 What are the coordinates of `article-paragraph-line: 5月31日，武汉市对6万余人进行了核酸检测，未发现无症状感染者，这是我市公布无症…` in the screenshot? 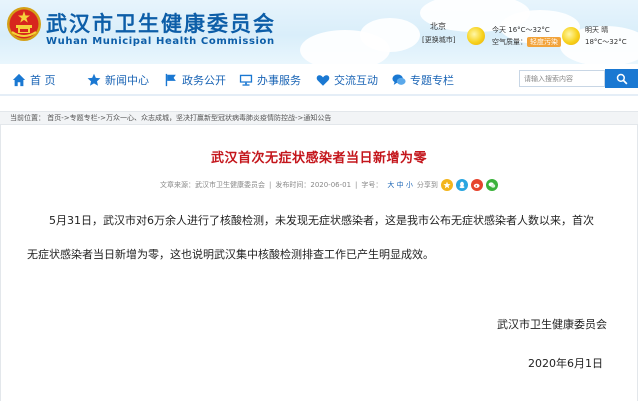 It's located at (321, 221).